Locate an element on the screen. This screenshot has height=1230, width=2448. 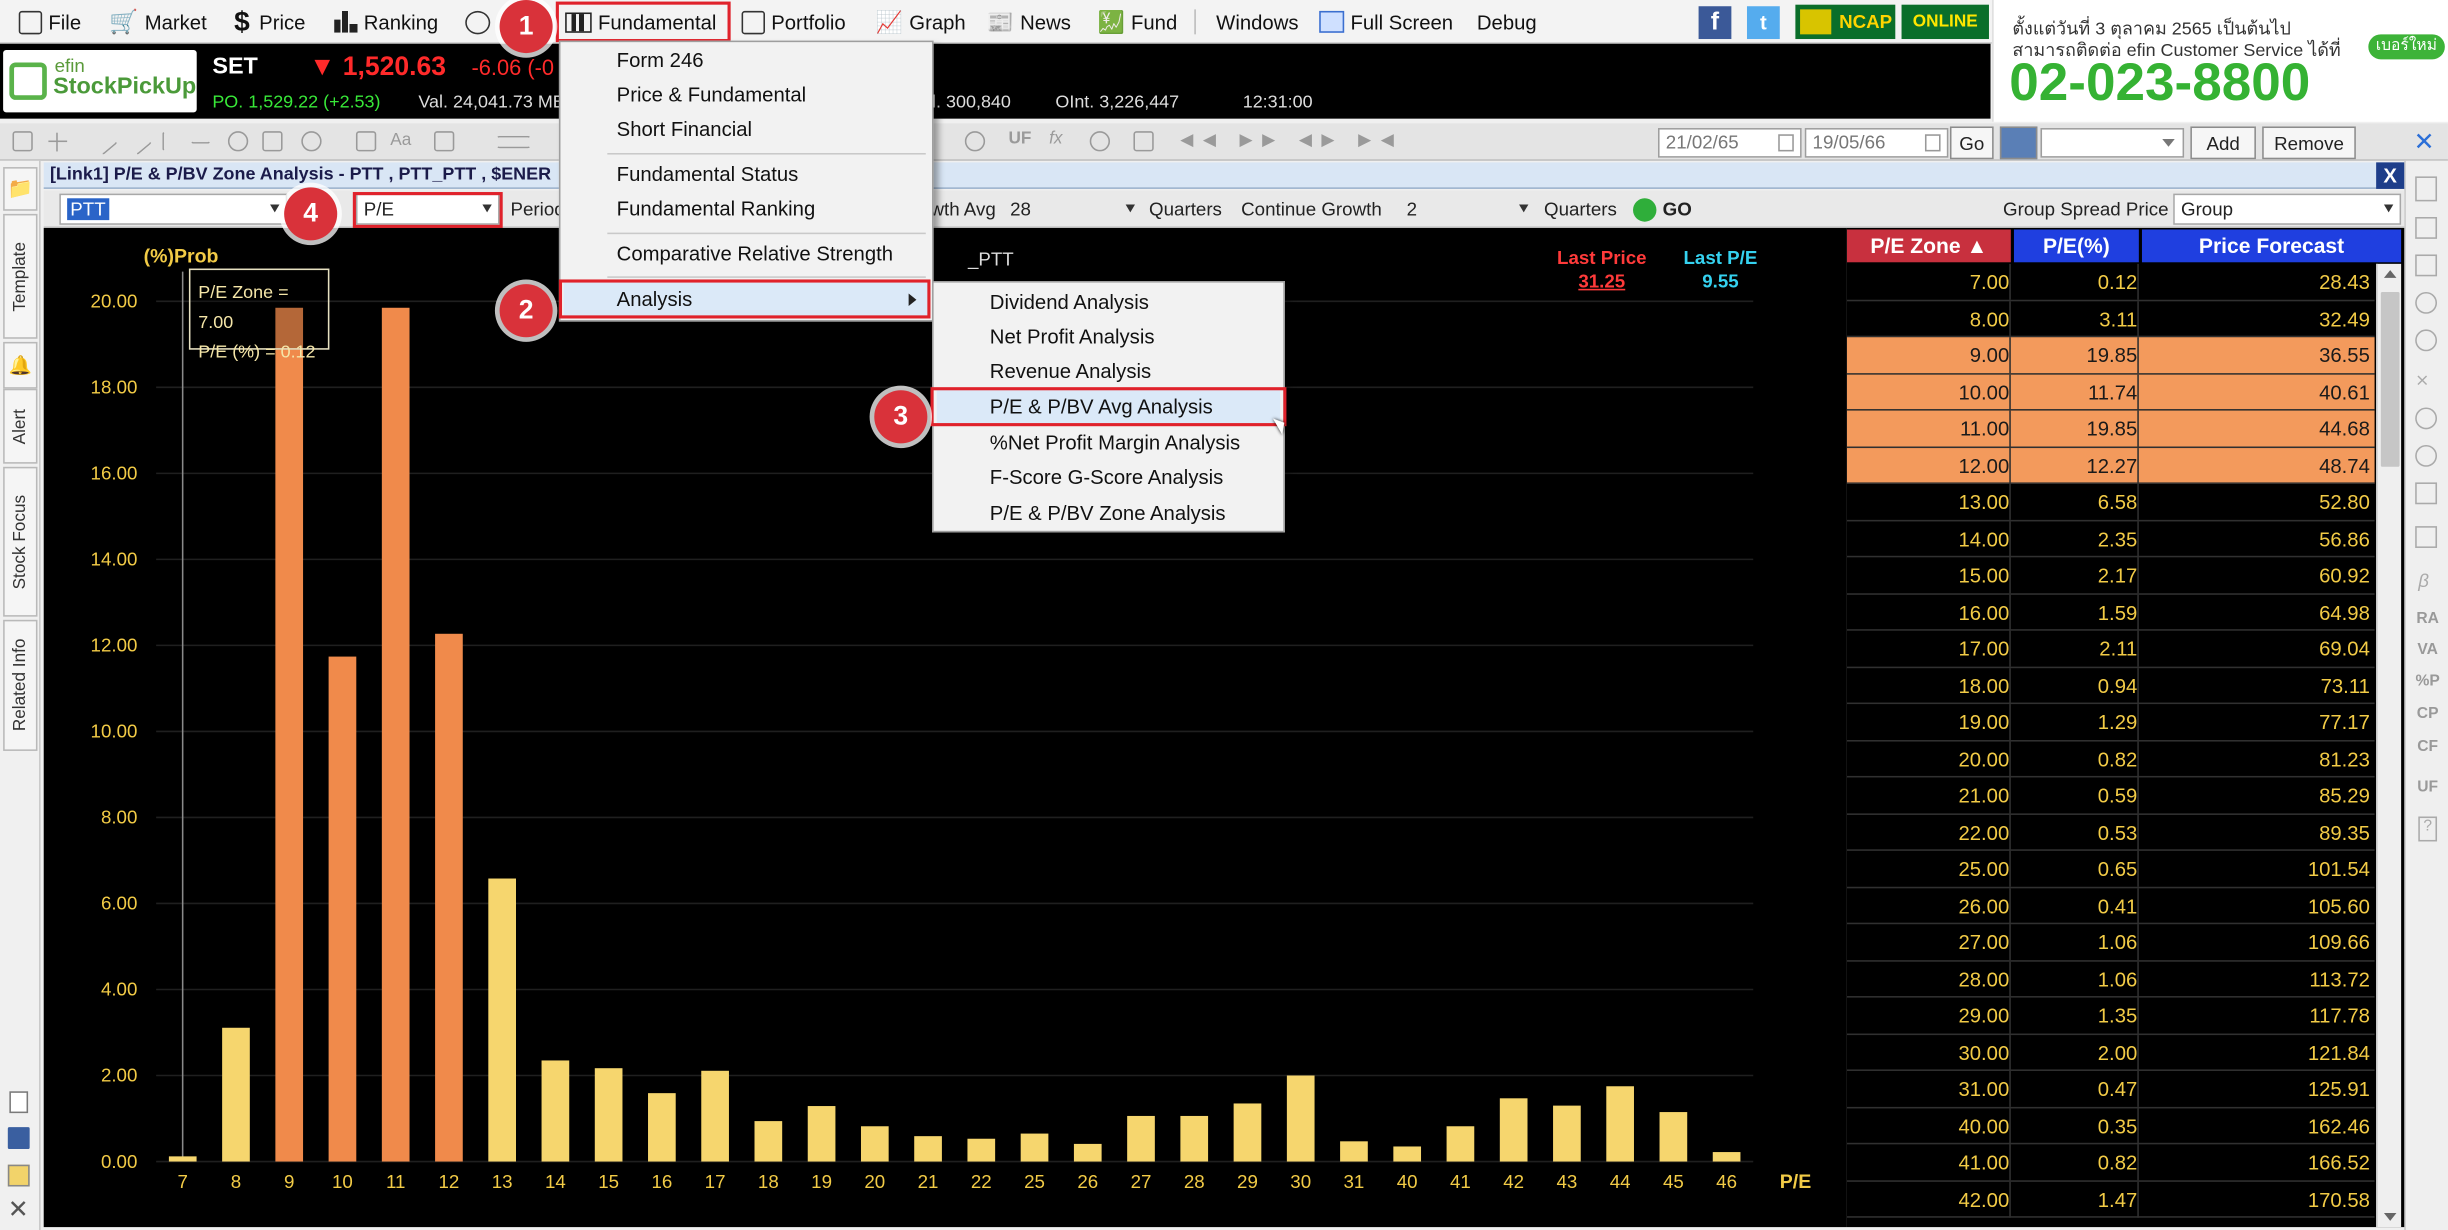
cf-button: CF is located at coordinates (2427, 746).